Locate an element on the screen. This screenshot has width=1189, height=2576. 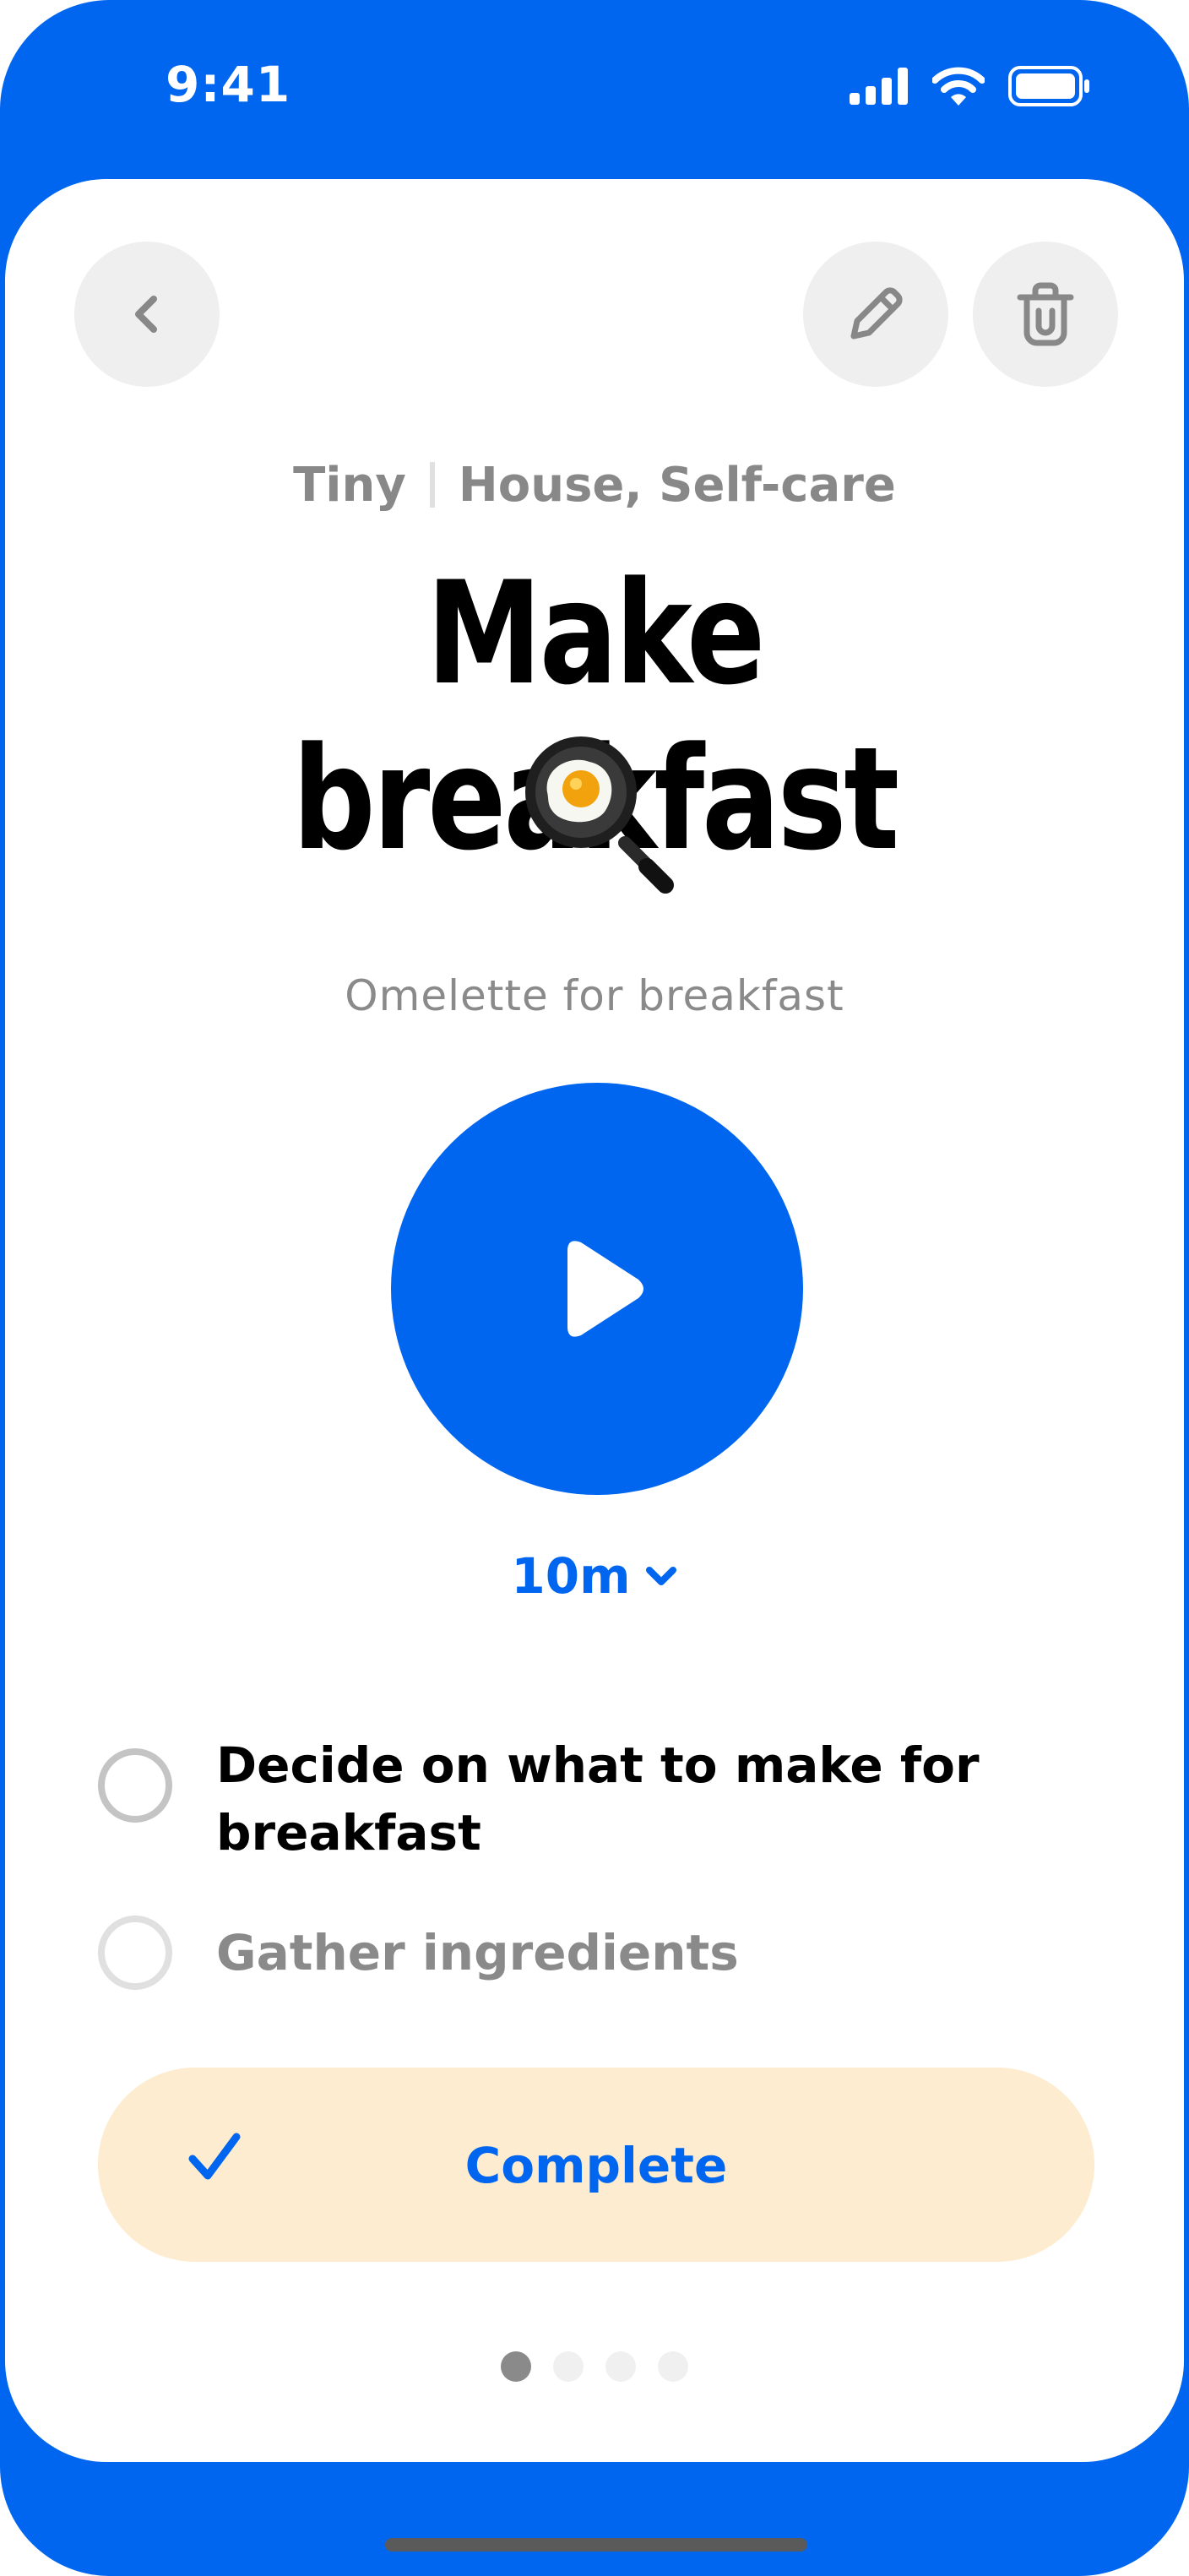
status-time: 9:41 is located at coordinates (228, 84).